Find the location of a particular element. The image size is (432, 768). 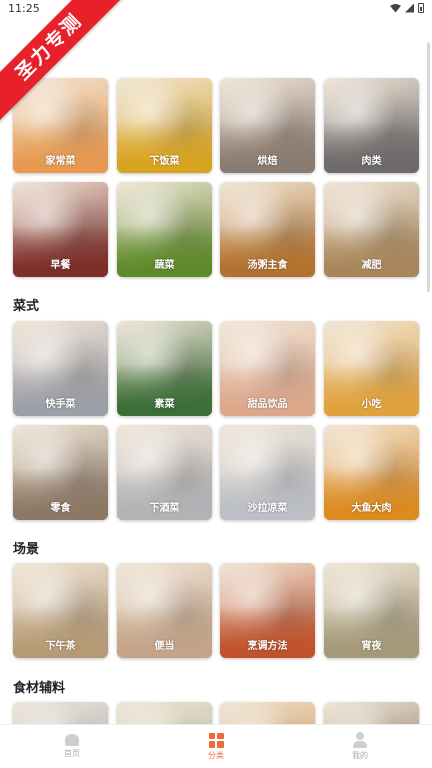

category-tile: 零食 is located at coordinates (60, 472).